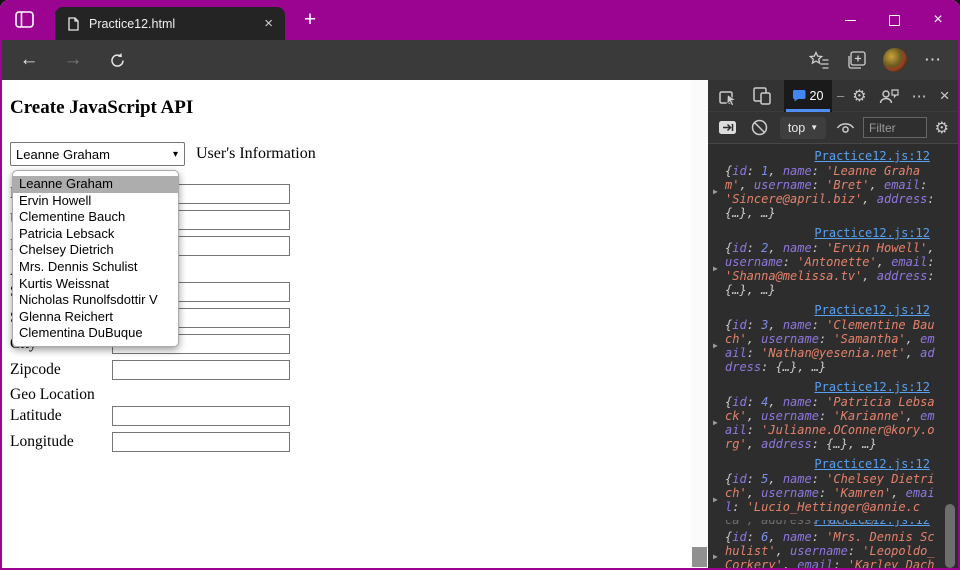 The width and height of the screenshot is (960, 570). What do you see at coordinates (73, 23) in the screenshot?
I see `page-icon` at bounding box center [73, 23].